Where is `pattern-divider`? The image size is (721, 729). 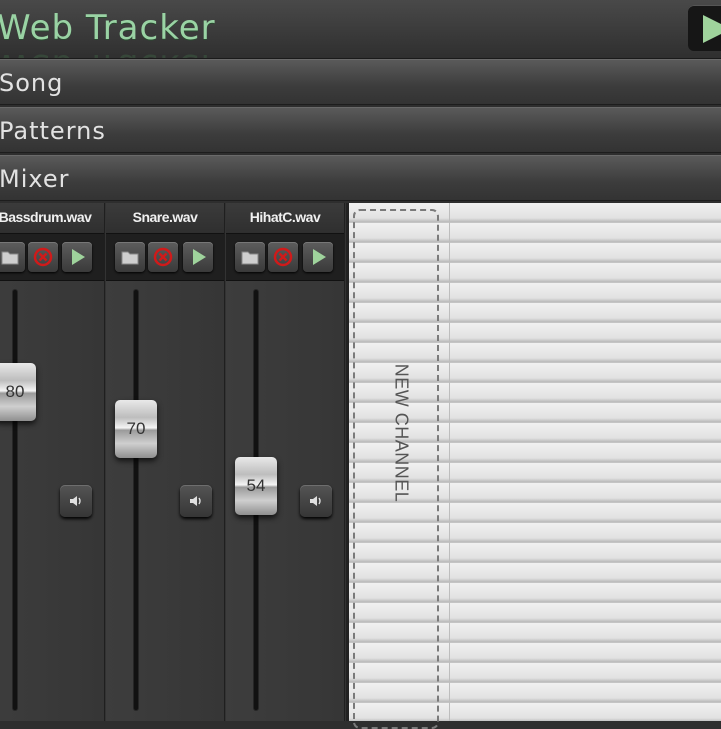
pattern-divider is located at coordinates (449, 462).